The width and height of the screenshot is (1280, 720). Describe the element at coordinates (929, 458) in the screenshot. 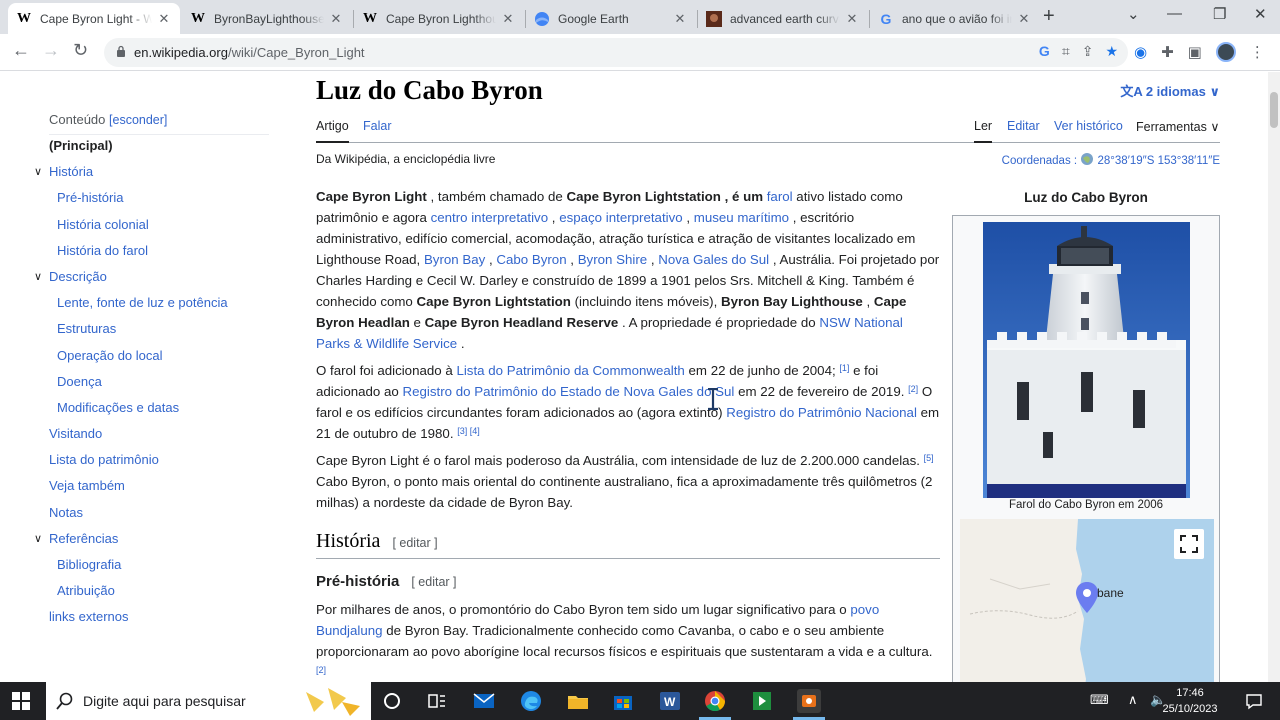

I see `citation: [5]` at that location.